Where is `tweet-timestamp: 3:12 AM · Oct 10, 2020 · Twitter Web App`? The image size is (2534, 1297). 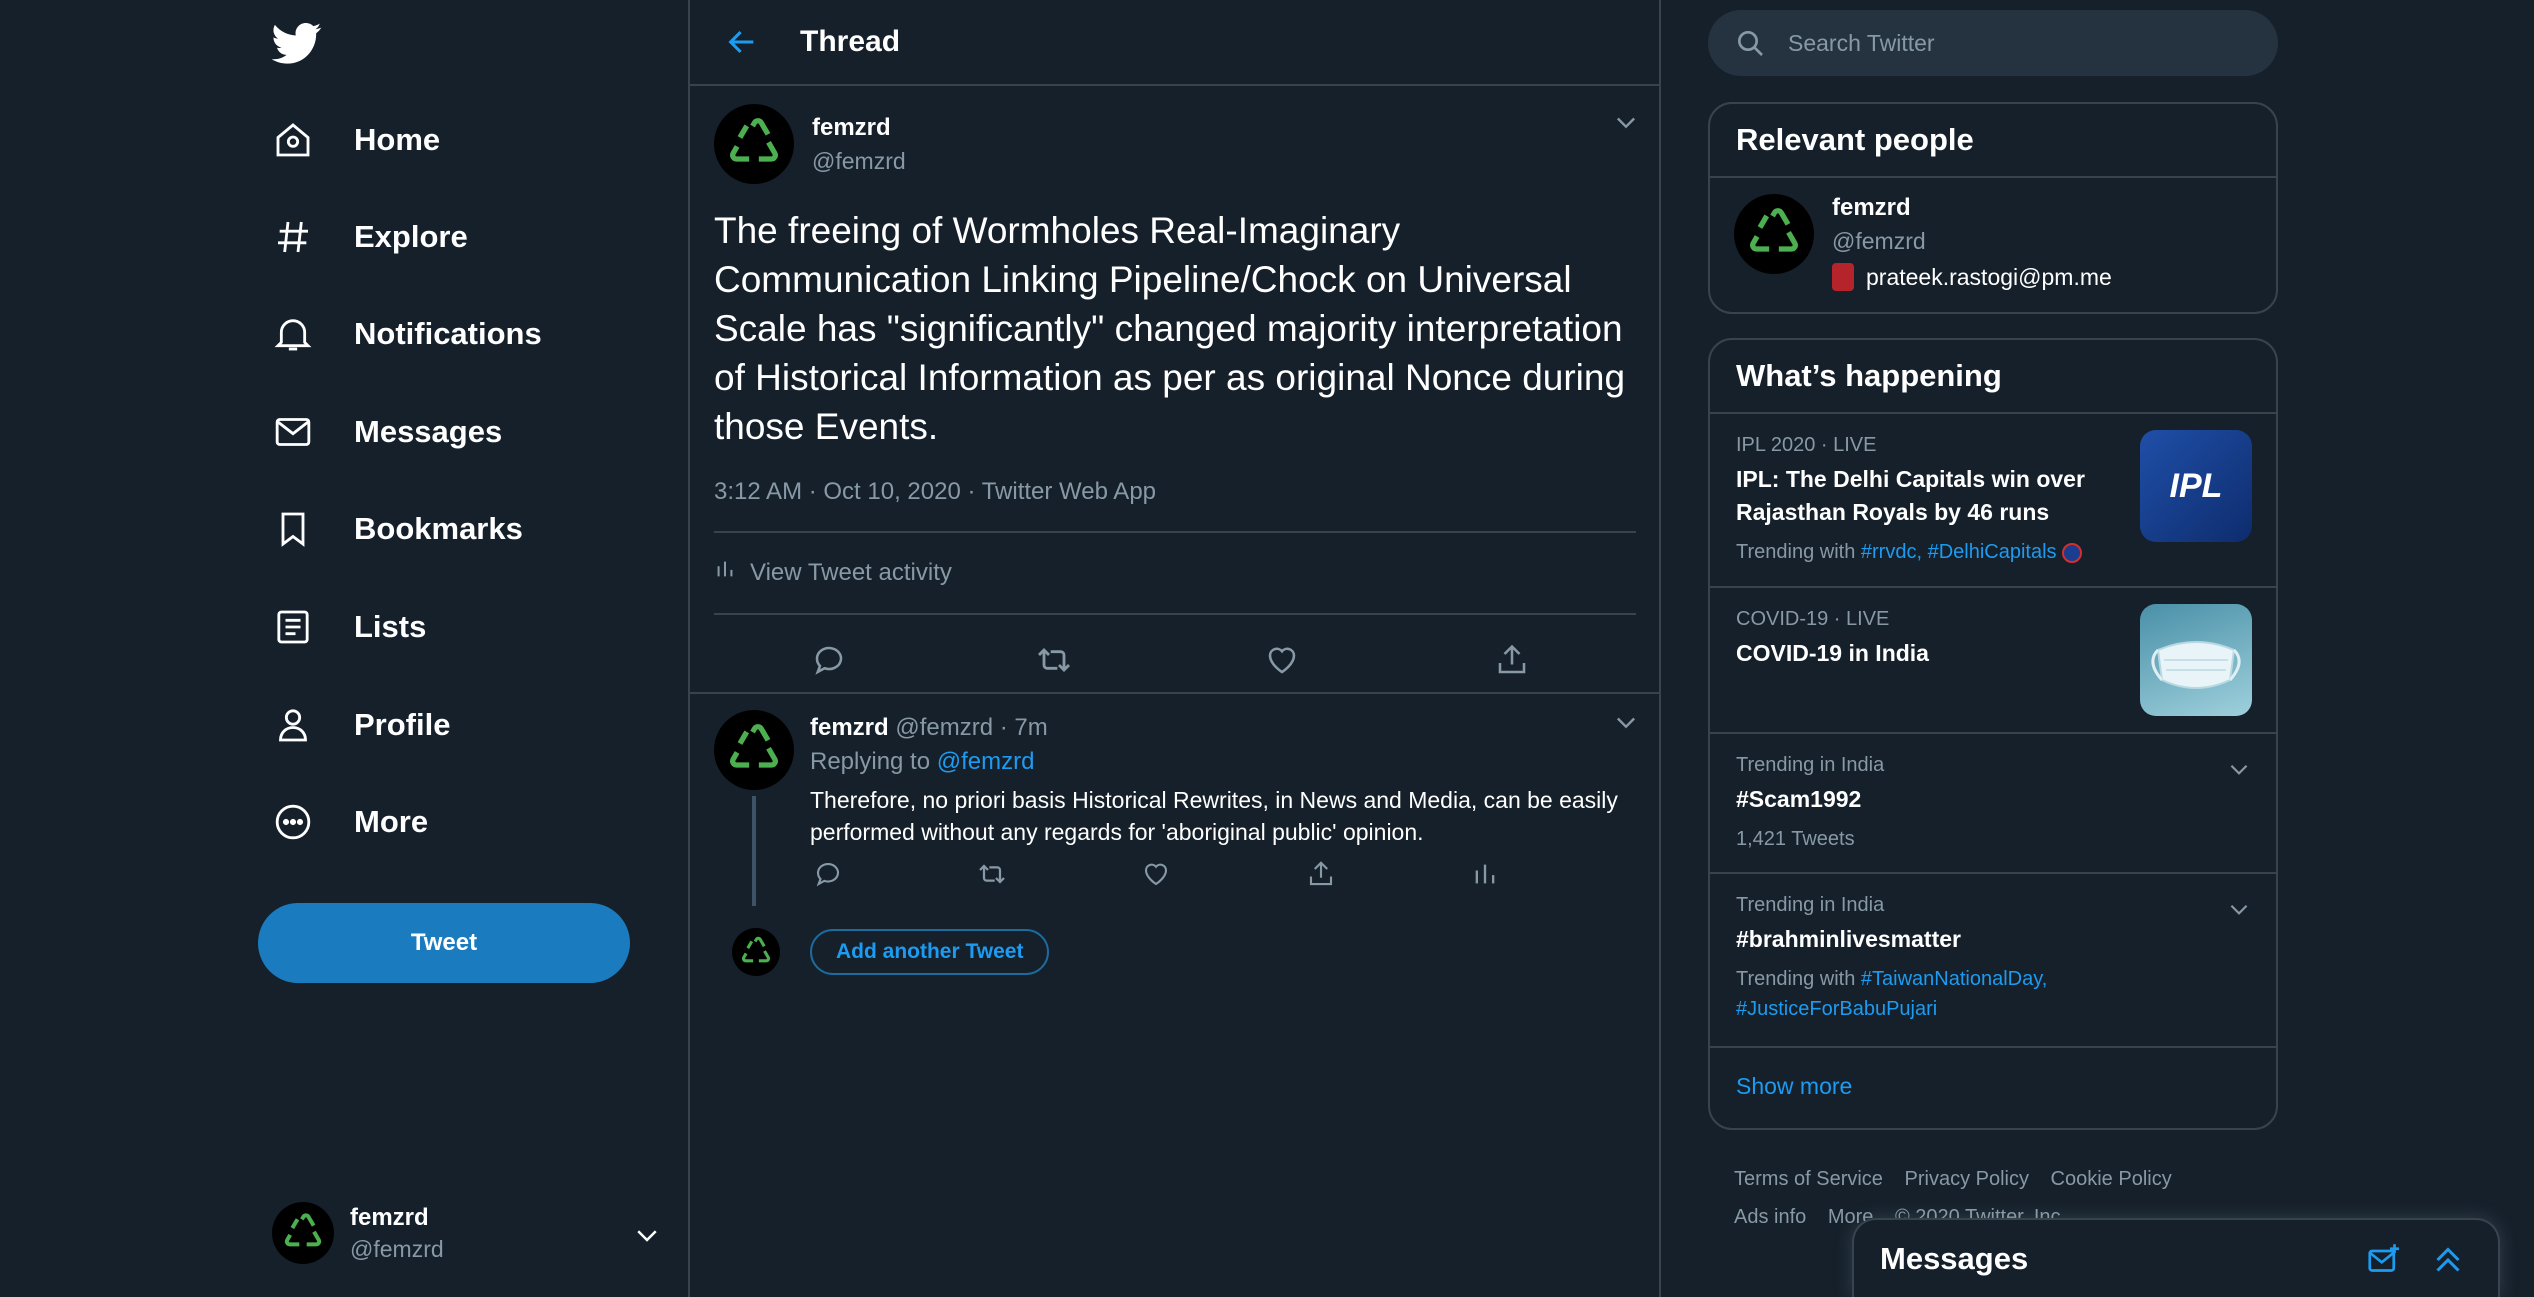
tweet-timestamp: 3:12 AM · Oct 10, 2020 · Twitter Web App is located at coordinates (935, 492).